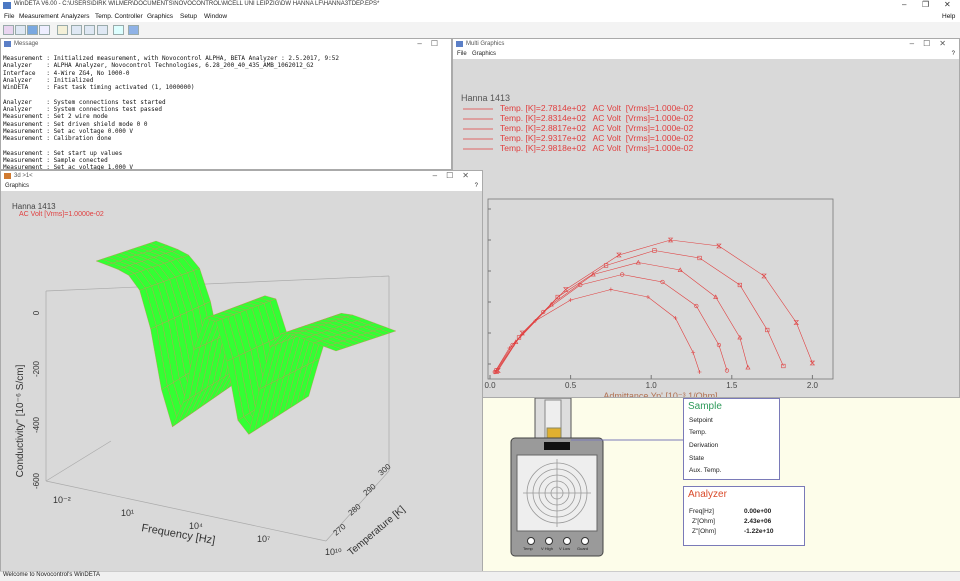 The image size is (960, 581). I want to click on multi-graphics-title: Multi Graphics, so click(485, 44).